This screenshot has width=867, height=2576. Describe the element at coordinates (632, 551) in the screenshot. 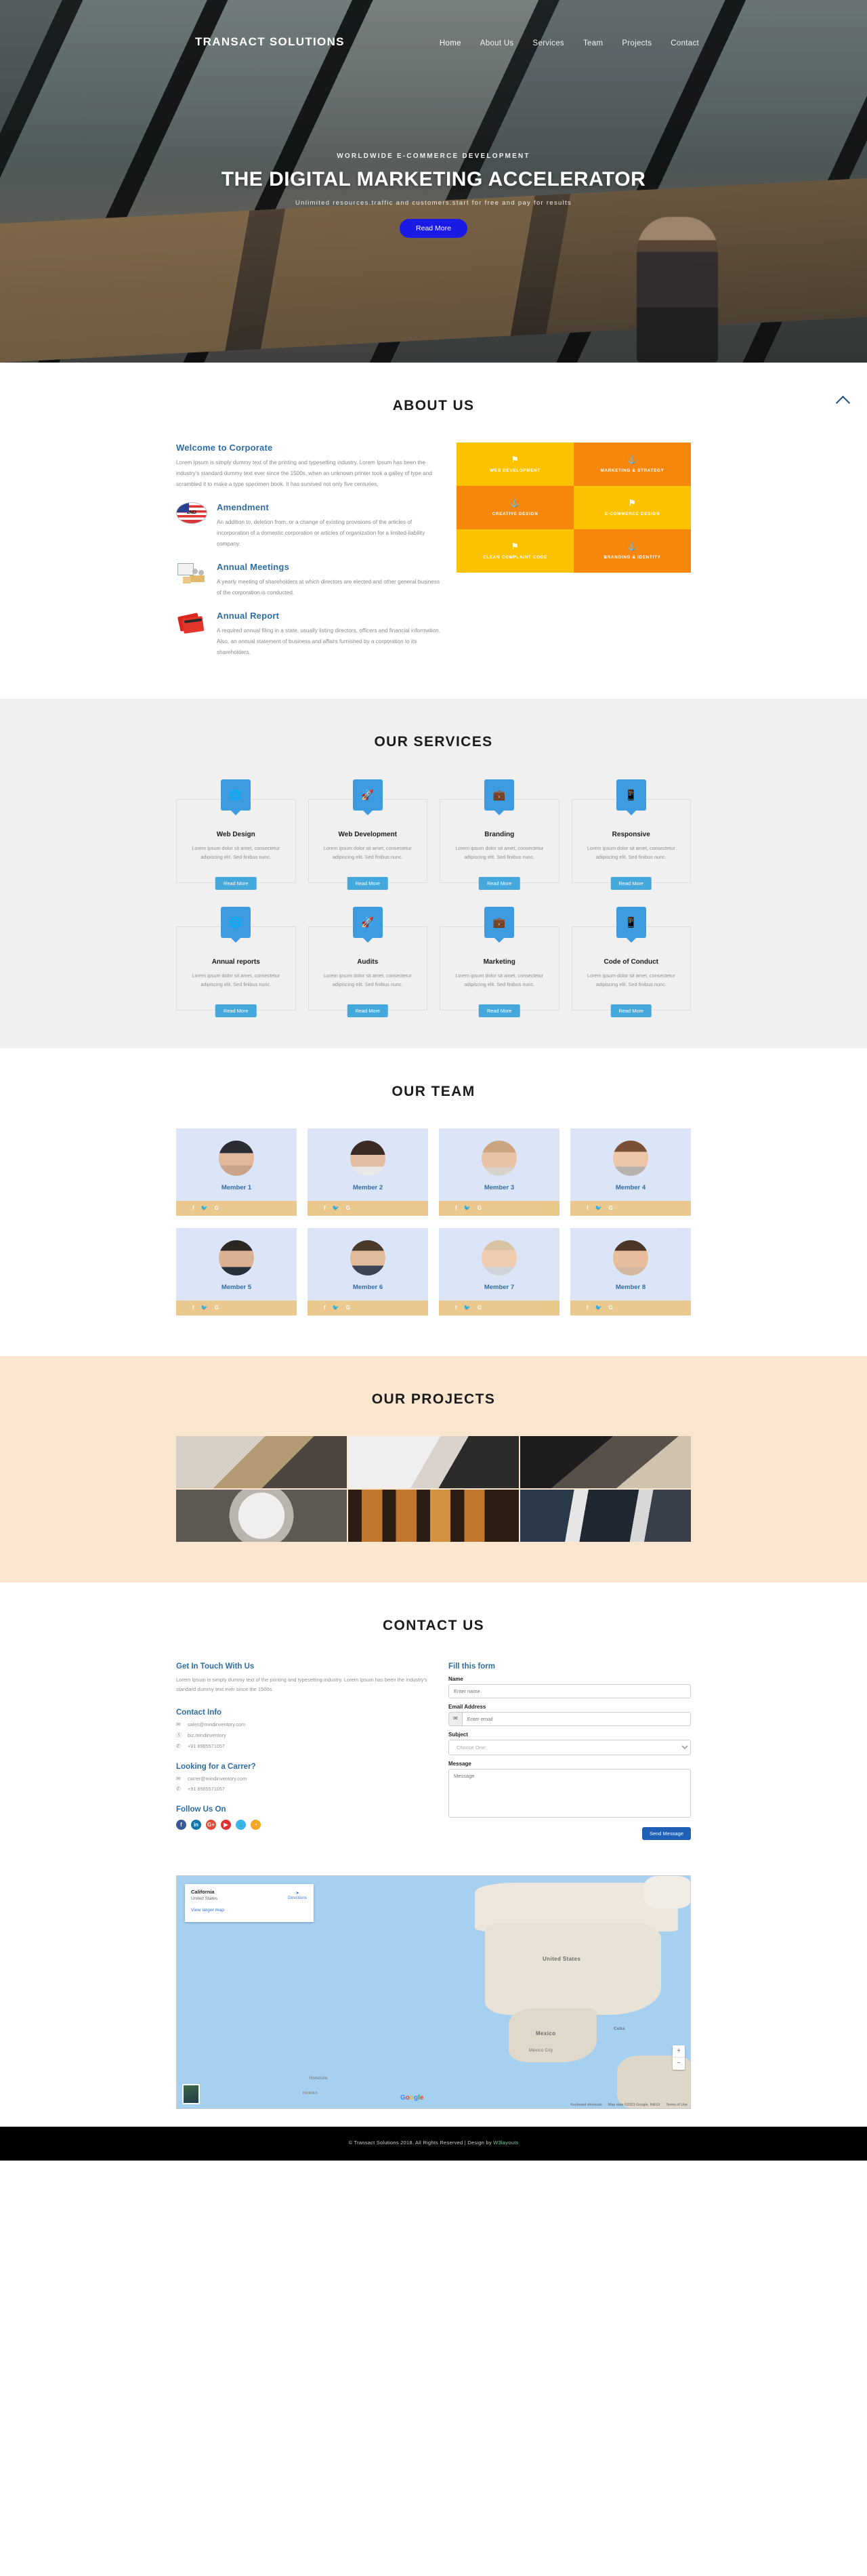

I see `tile-branding-identity: ⚓ BRANDING & IDENTITY` at that location.